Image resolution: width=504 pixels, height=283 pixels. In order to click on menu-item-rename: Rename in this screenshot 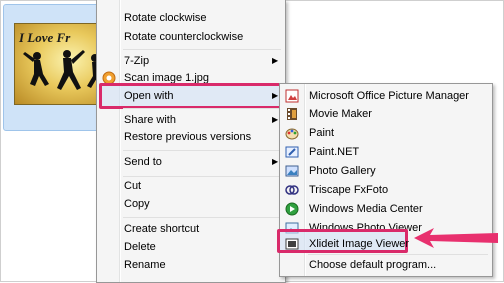, I will do `click(145, 265)`.